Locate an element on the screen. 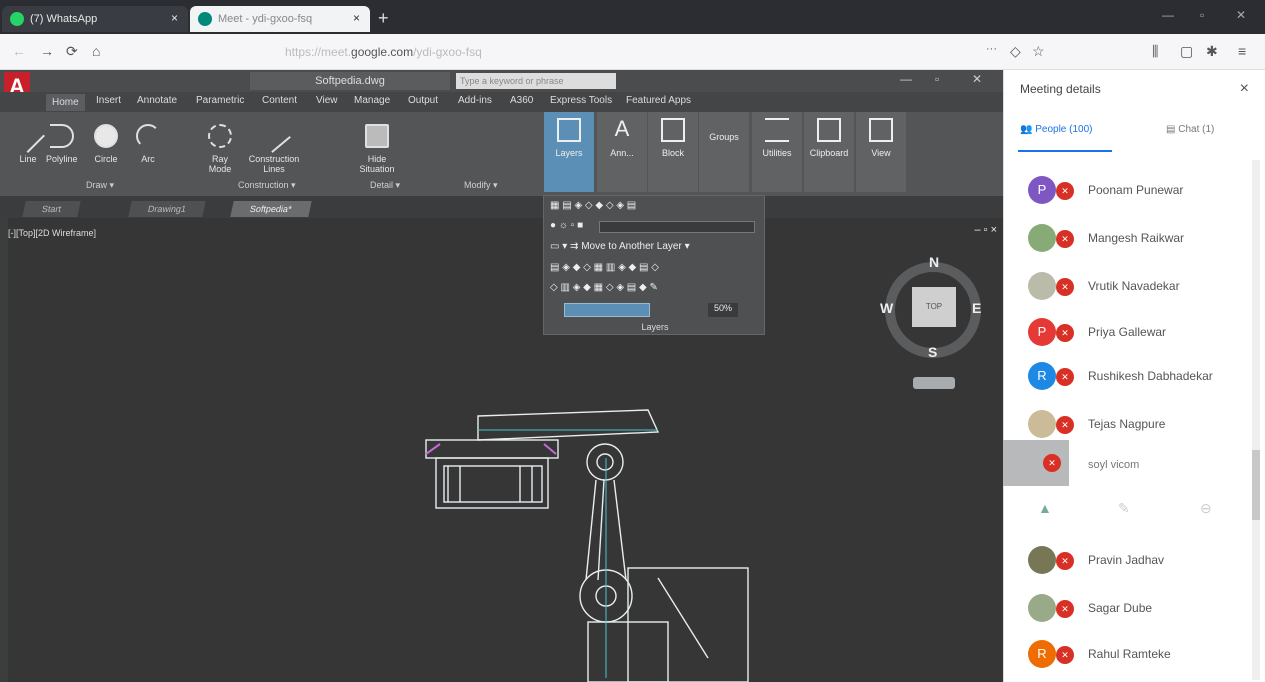 Image resolution: width=1265 pixels, height=682 pixels. arc-button: Arc is located at coordinates (148, 144).